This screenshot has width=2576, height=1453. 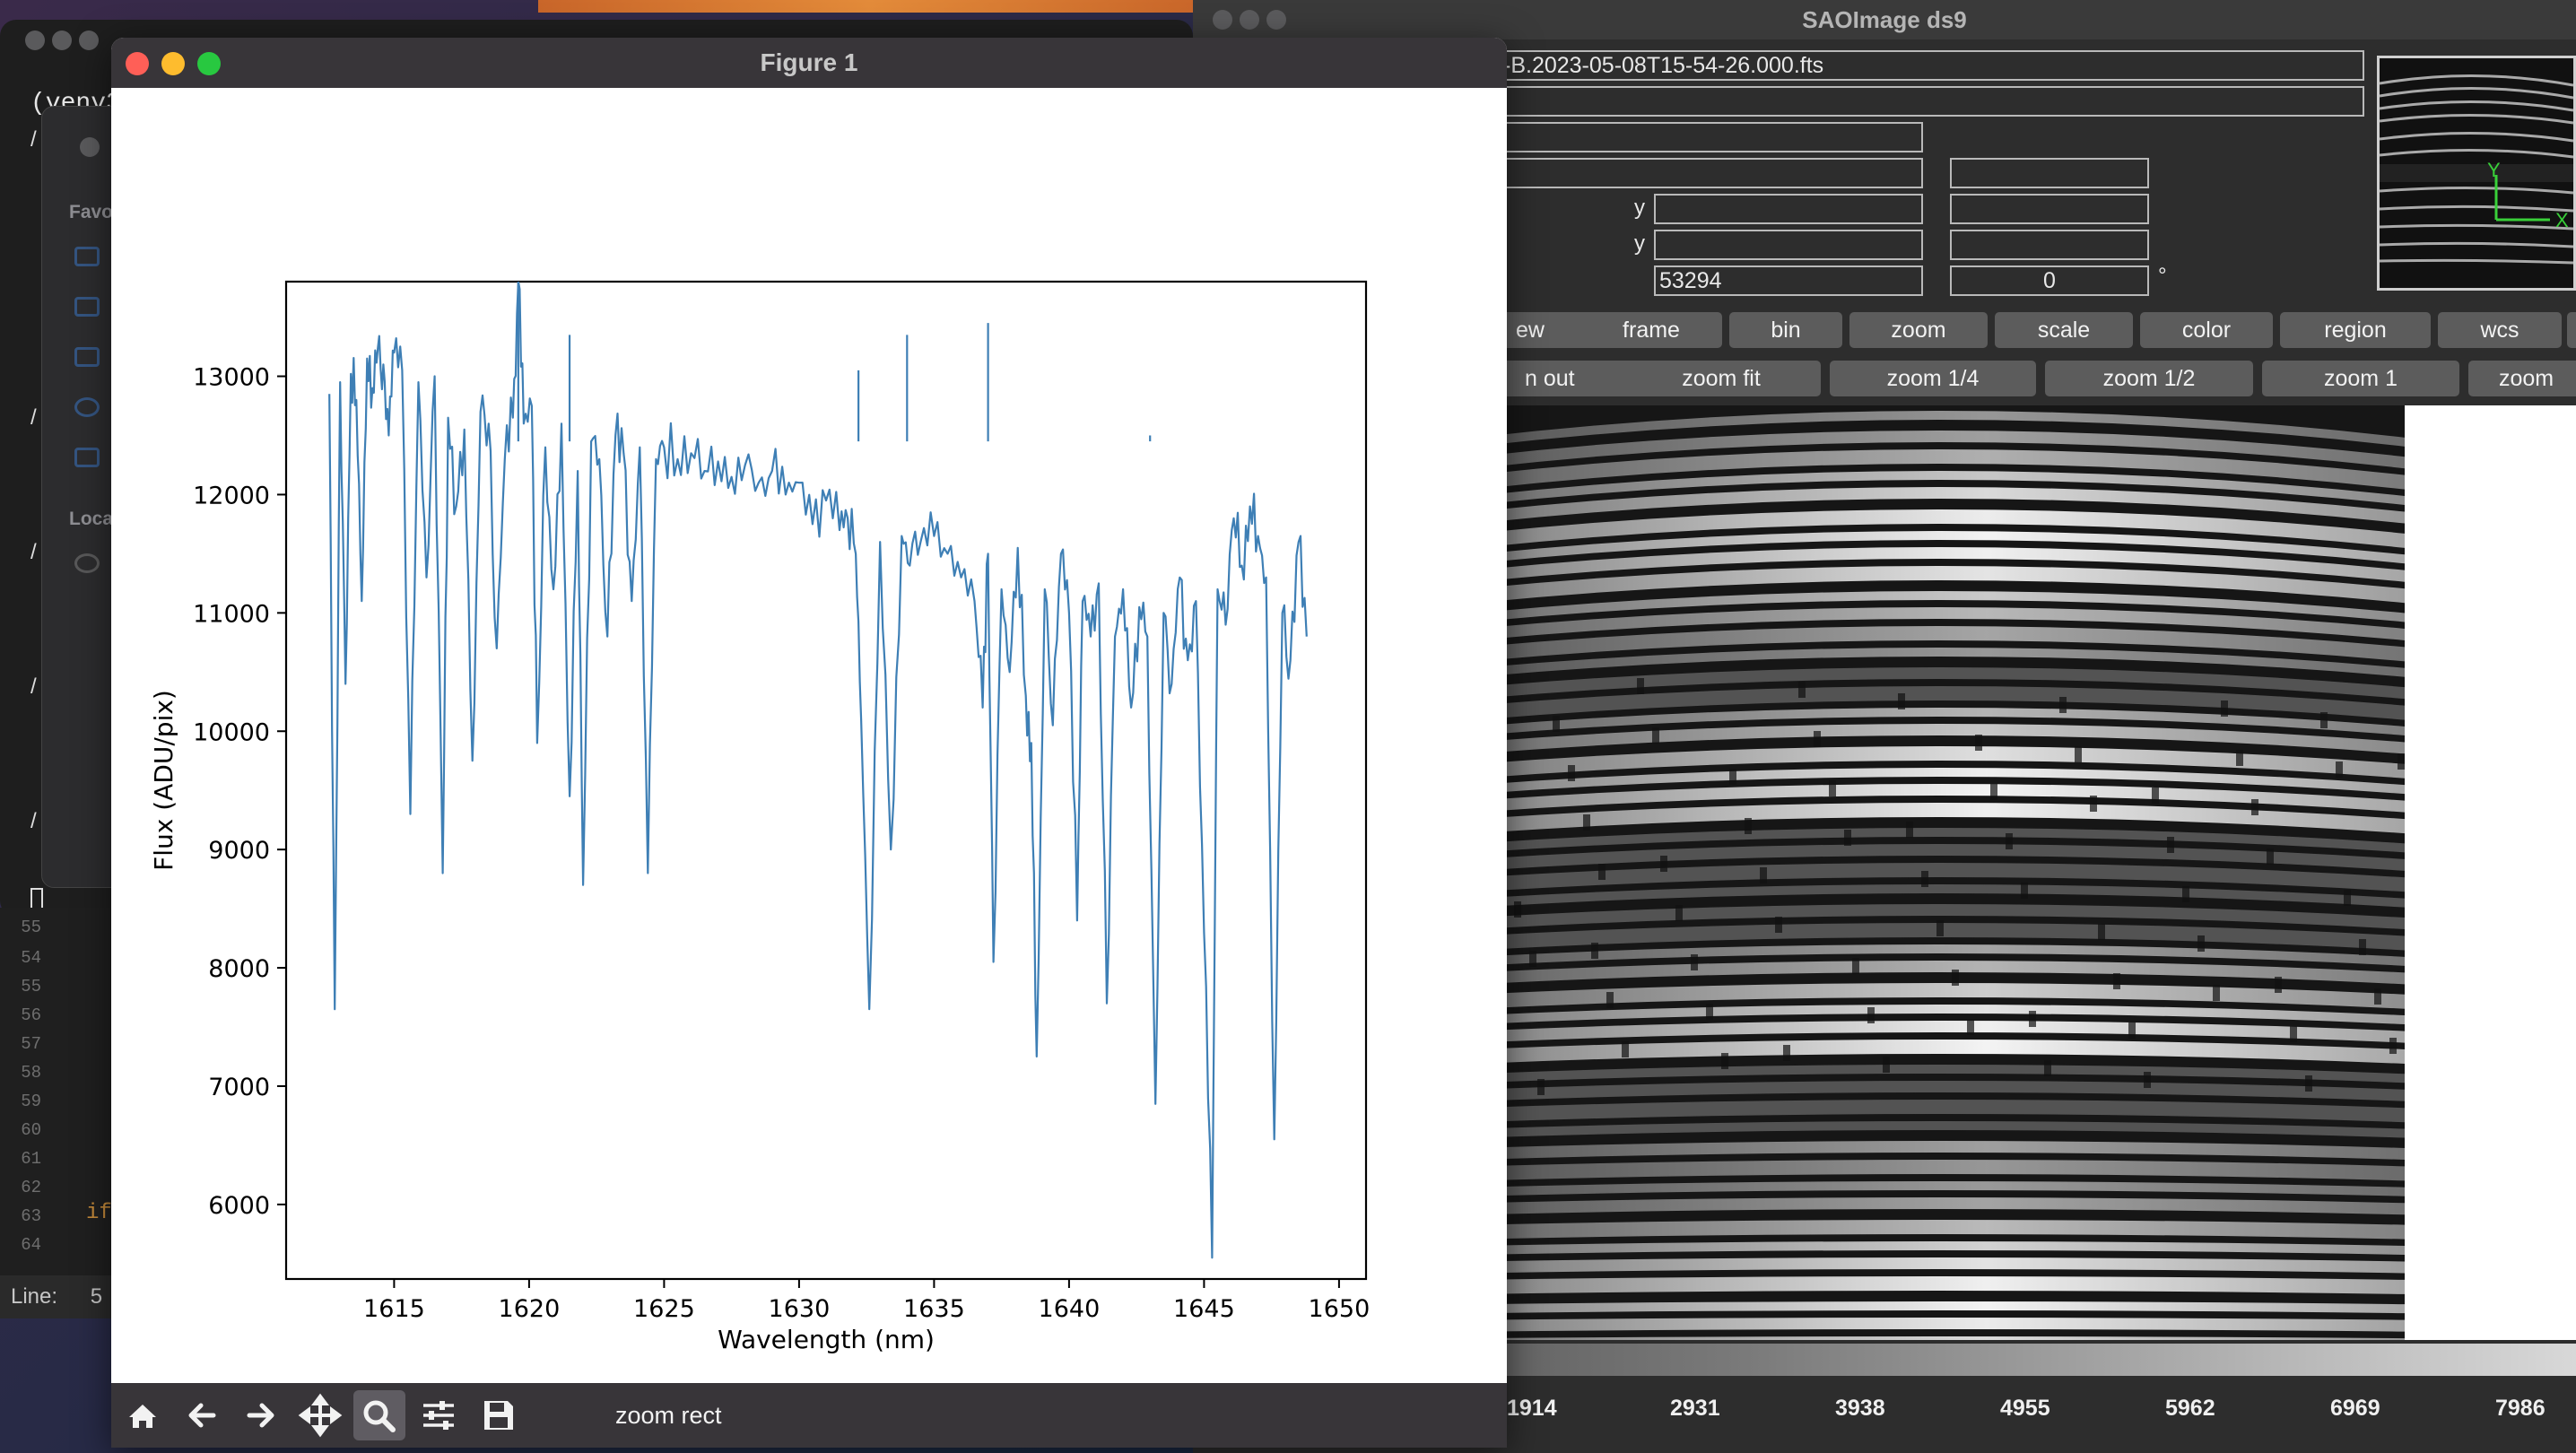 I want to click on back-arrow-icon, so click(x=202, y=1415).